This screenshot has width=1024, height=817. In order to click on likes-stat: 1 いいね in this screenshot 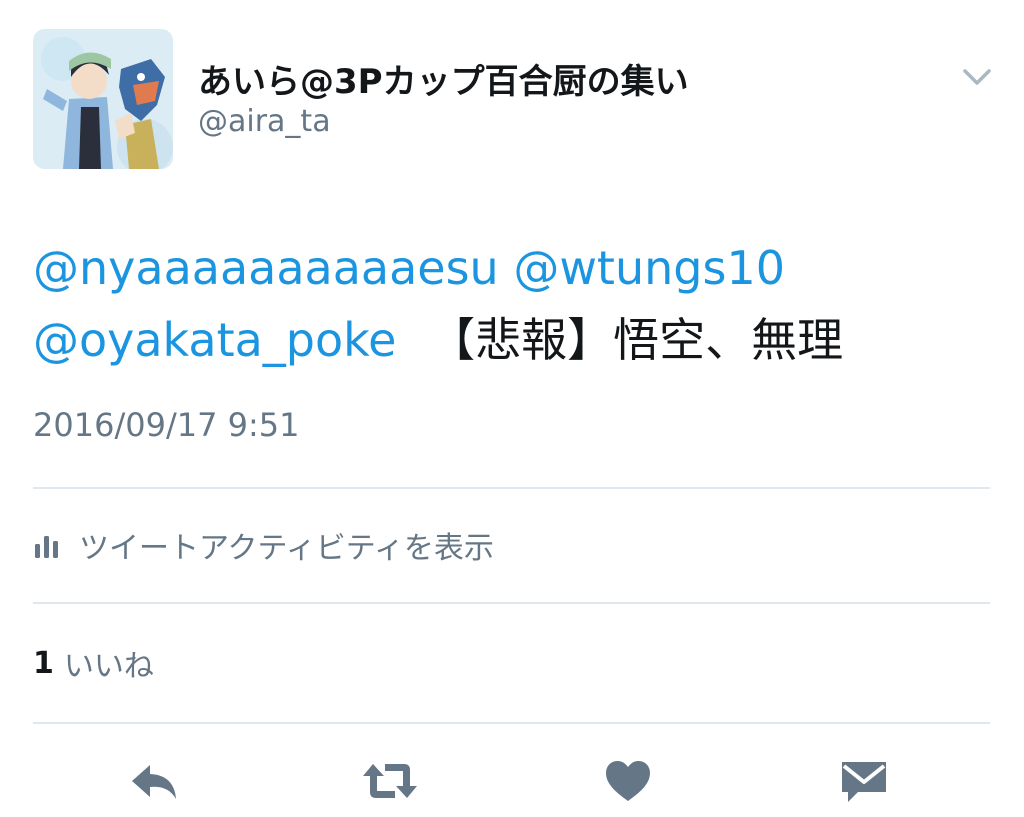, I will do `click(93, 663)`.